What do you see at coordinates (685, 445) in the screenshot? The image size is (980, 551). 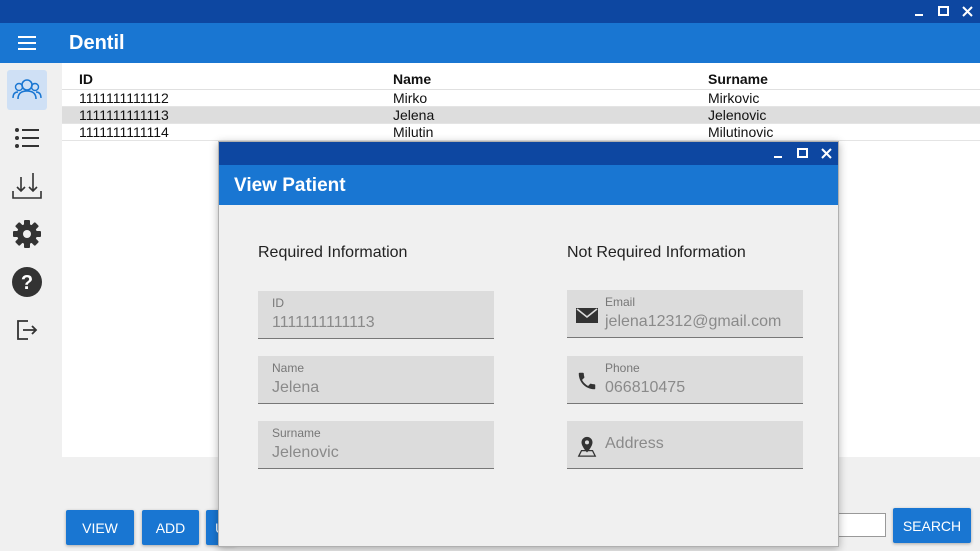 I see `address-field: Address` at bounding box center [685, 445].